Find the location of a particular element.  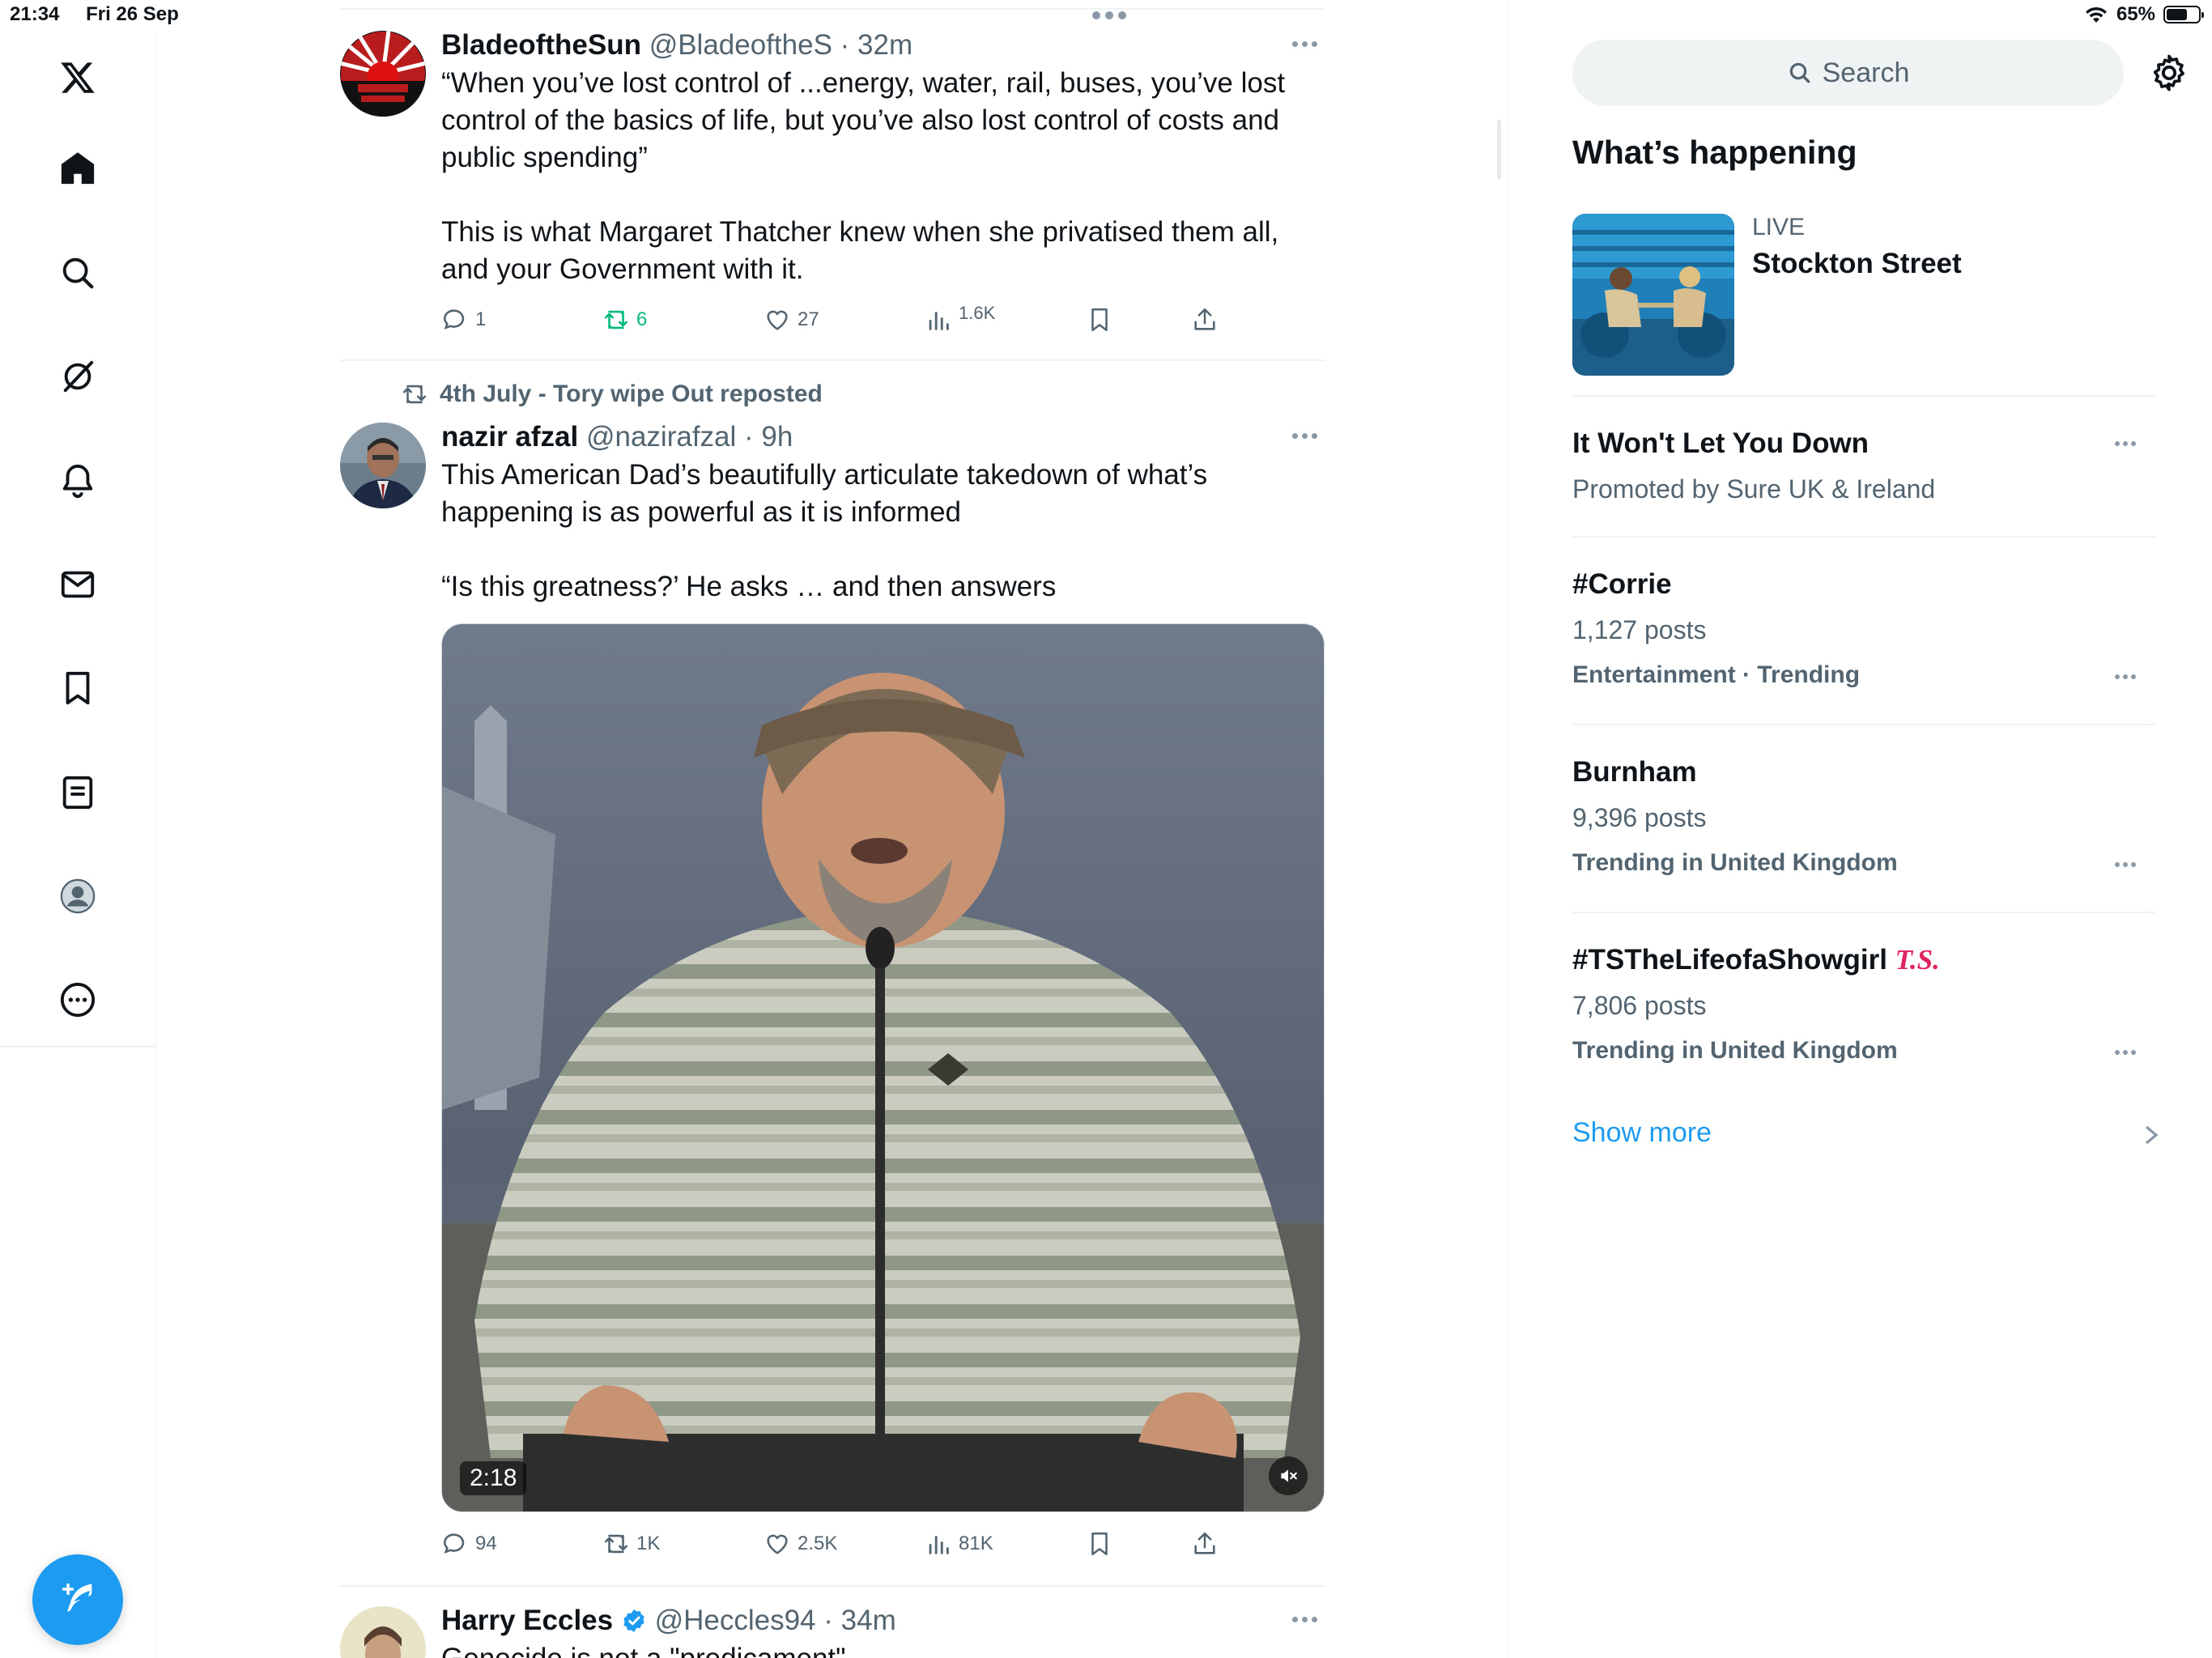

reply-button: 1 is located at coordinates (464, 320).